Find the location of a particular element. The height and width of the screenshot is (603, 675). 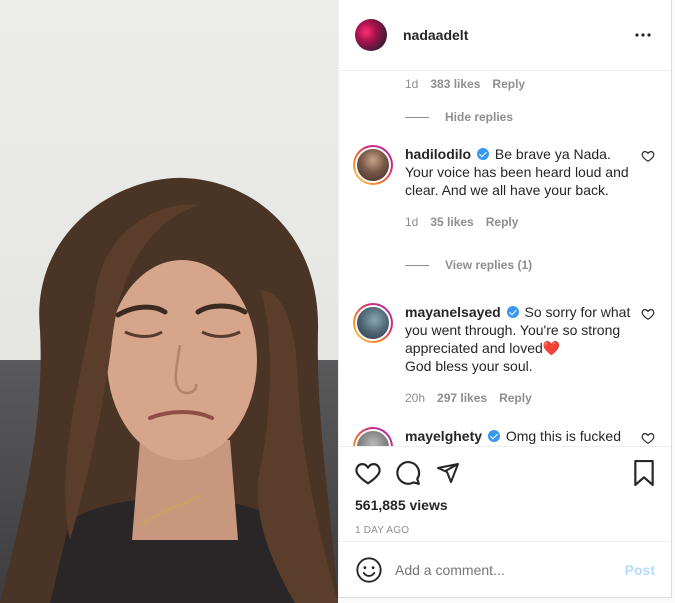

post-actions: 561,885 views 1 DAY AGO is located at coordinates (505, 491).